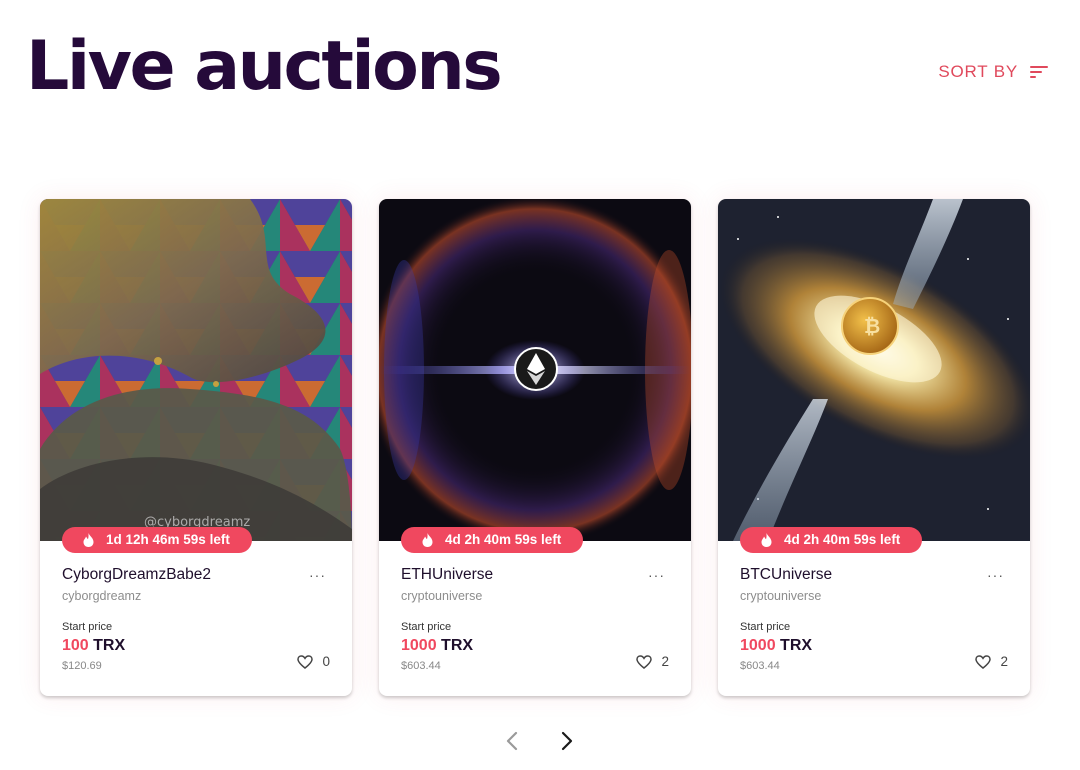  What do you see at coordinates (978, 71) in the screenshot?
I see `sort-by-label: SORT BY` at bounding box center [978, 71].